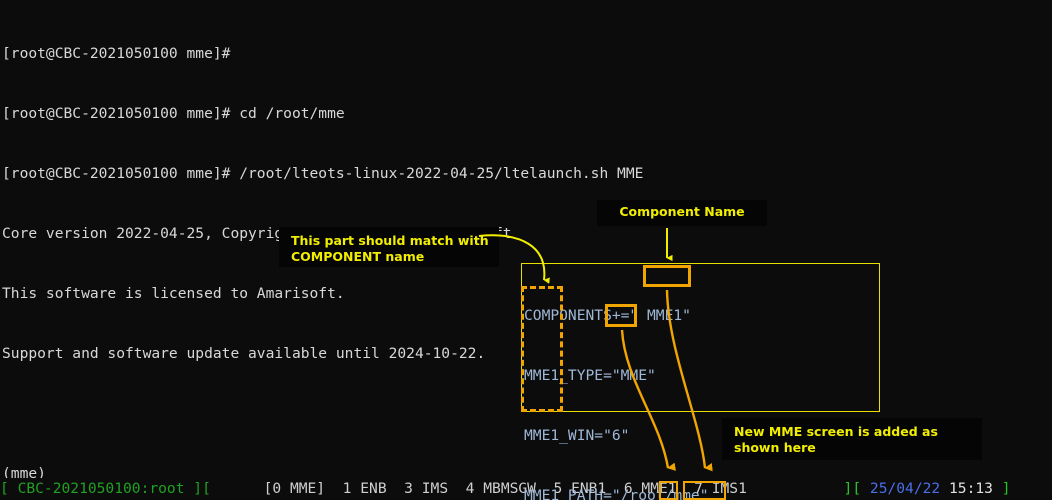  I want to click on status-gap3, so click(944, 488).